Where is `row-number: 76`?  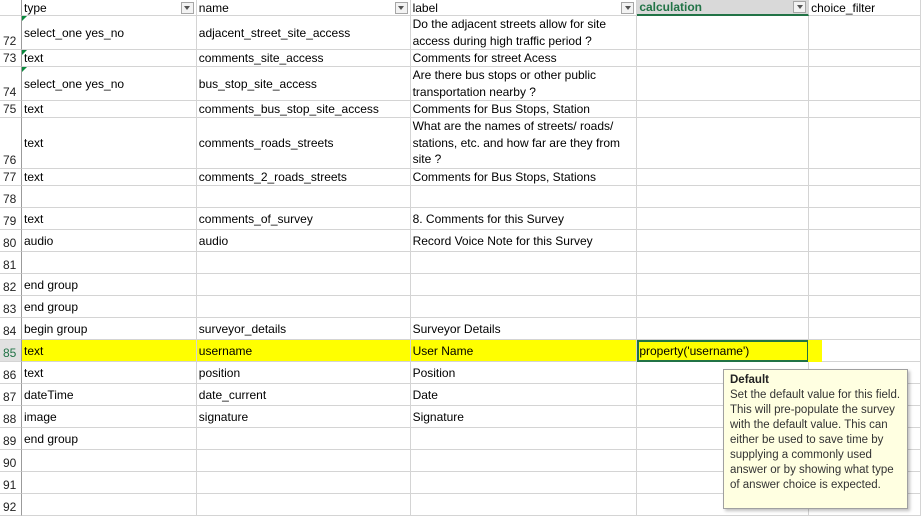
row-number: 76 is located at coordinates (11, 143).